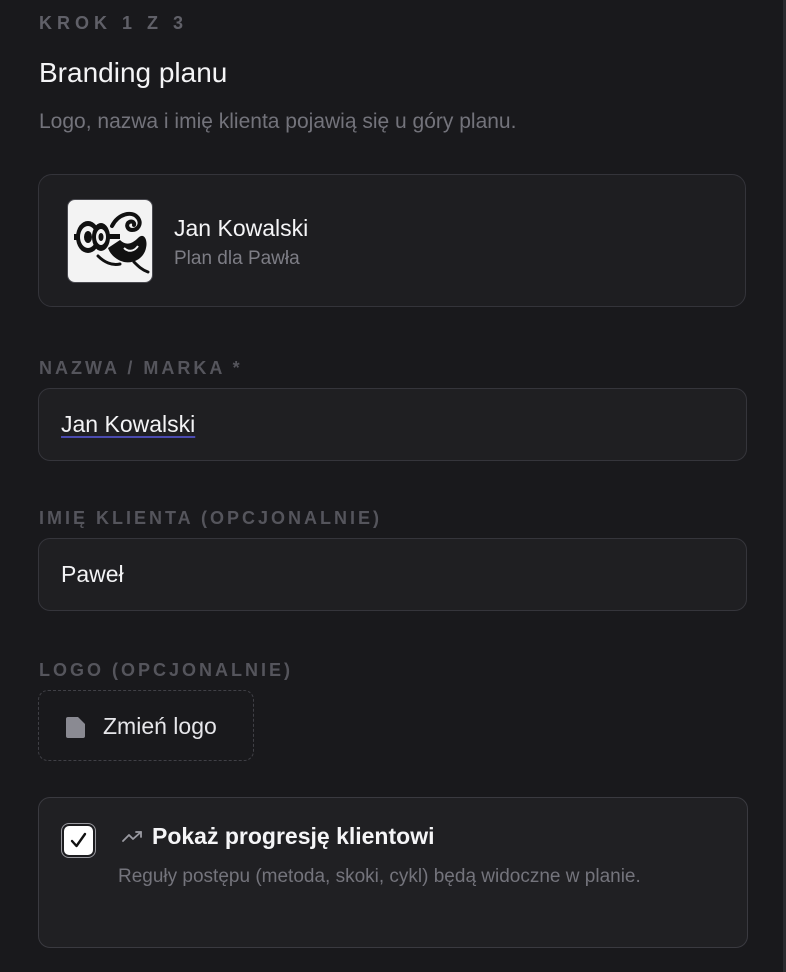  I want to click on brand-name-value: Jan Kowalski, so click(128, 424).